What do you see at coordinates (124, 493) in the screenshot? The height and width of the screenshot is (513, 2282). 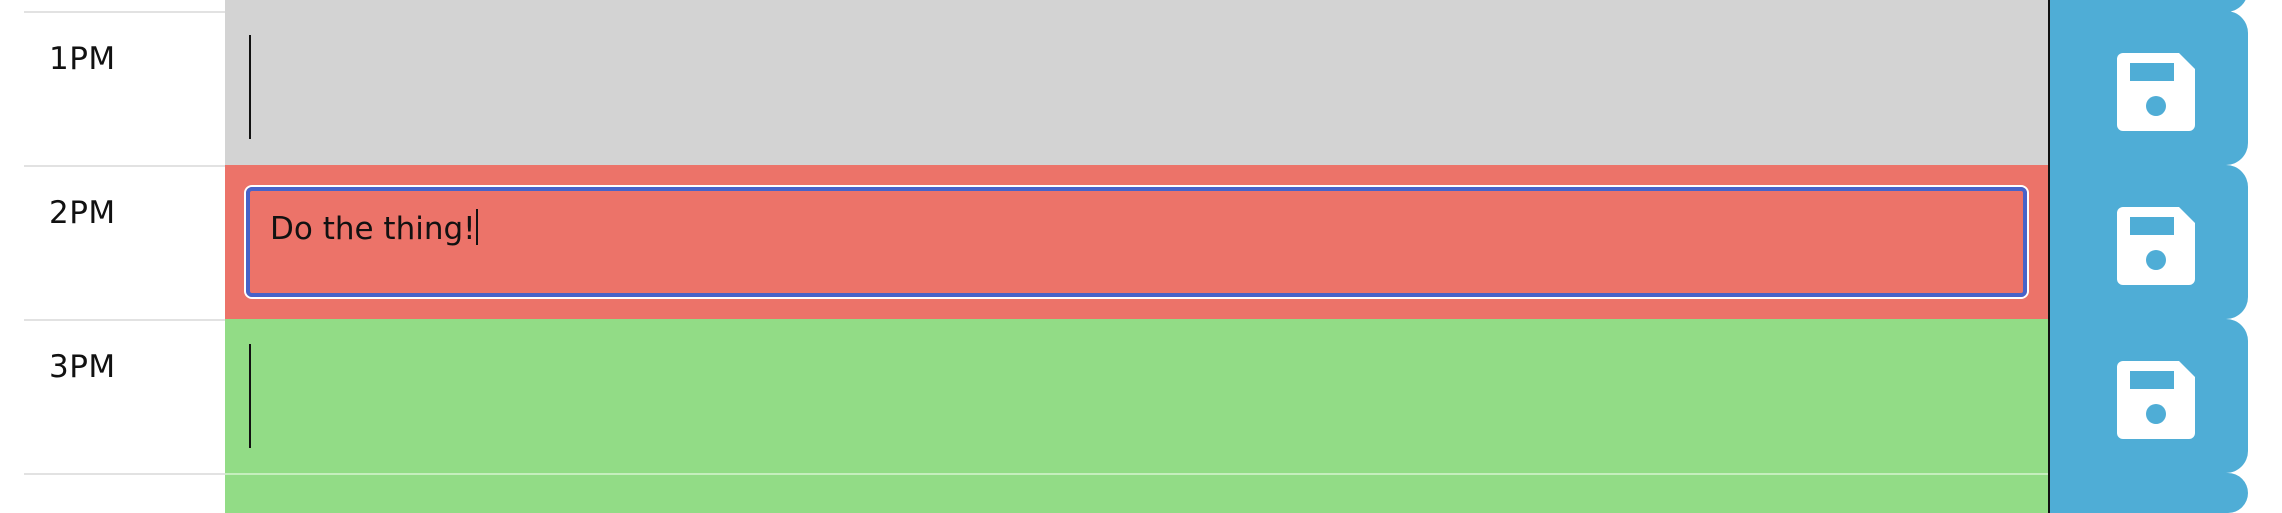 I see `hour-cell` at bounding box center [124, 493].